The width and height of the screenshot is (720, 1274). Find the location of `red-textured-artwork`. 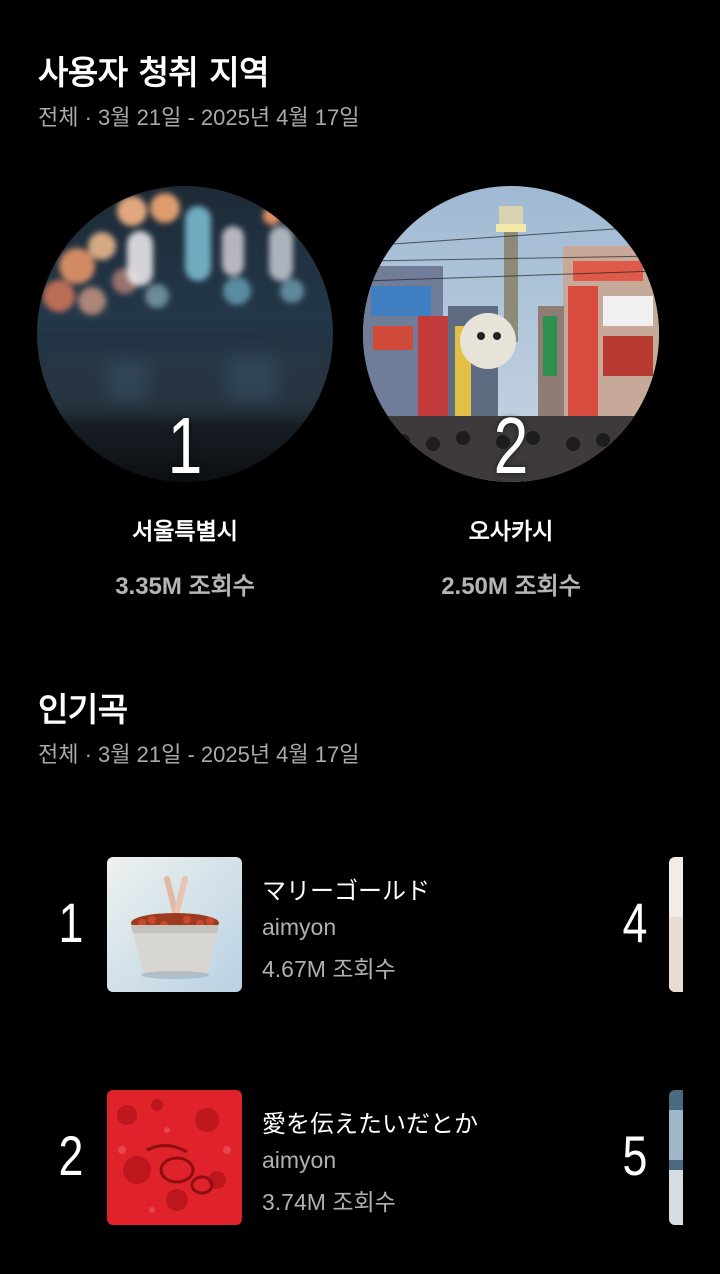

red-textured-artwork is located at coordinates (174, 1157).